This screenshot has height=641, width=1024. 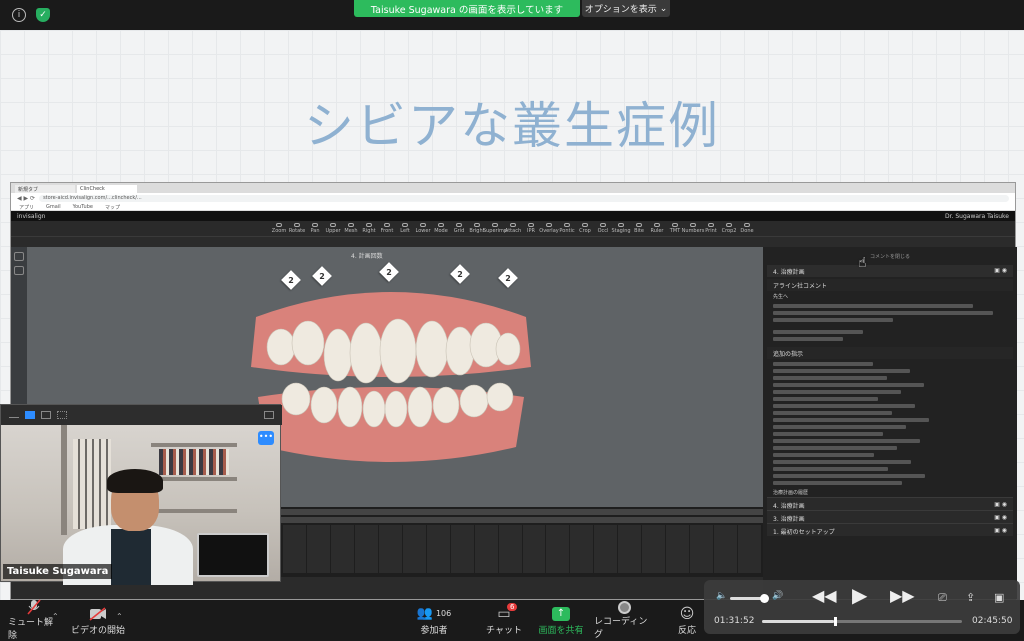 I want to click on single-view-icon, so click(x=30, y=415).